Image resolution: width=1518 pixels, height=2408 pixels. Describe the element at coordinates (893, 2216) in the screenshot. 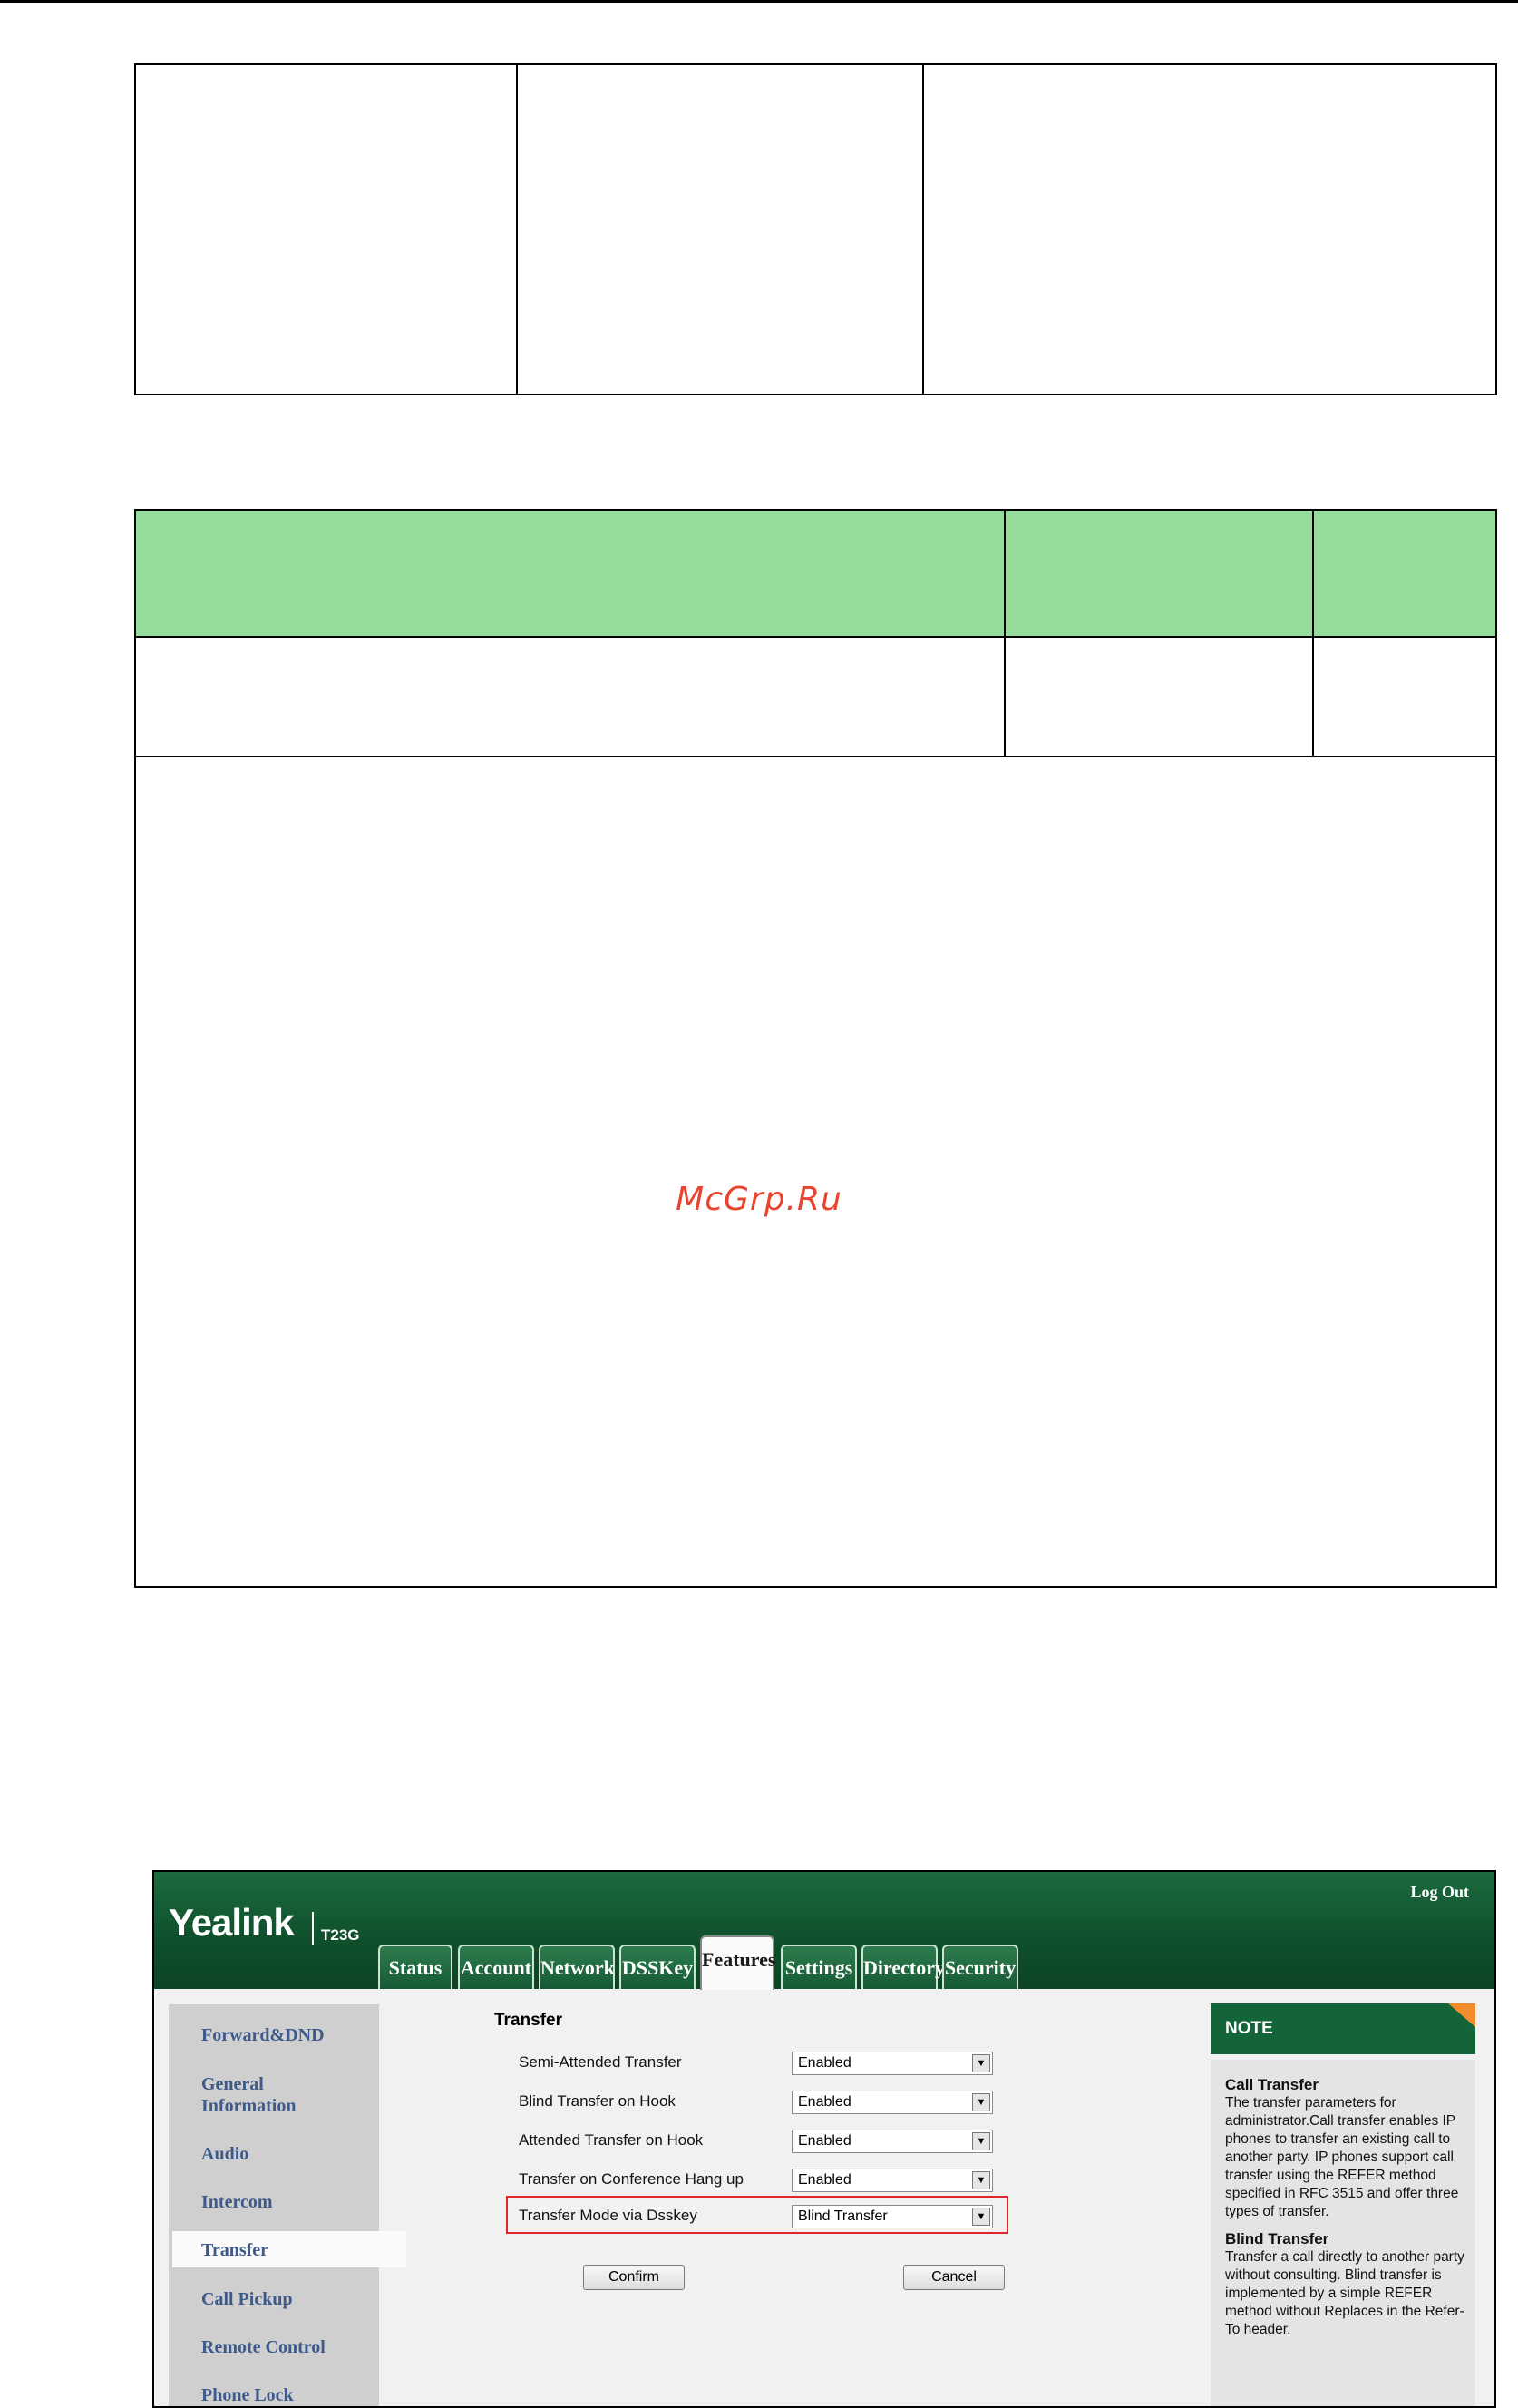

I see `transfer-mode-via-dsskey-select: Blind Transfer ▼` at that location.